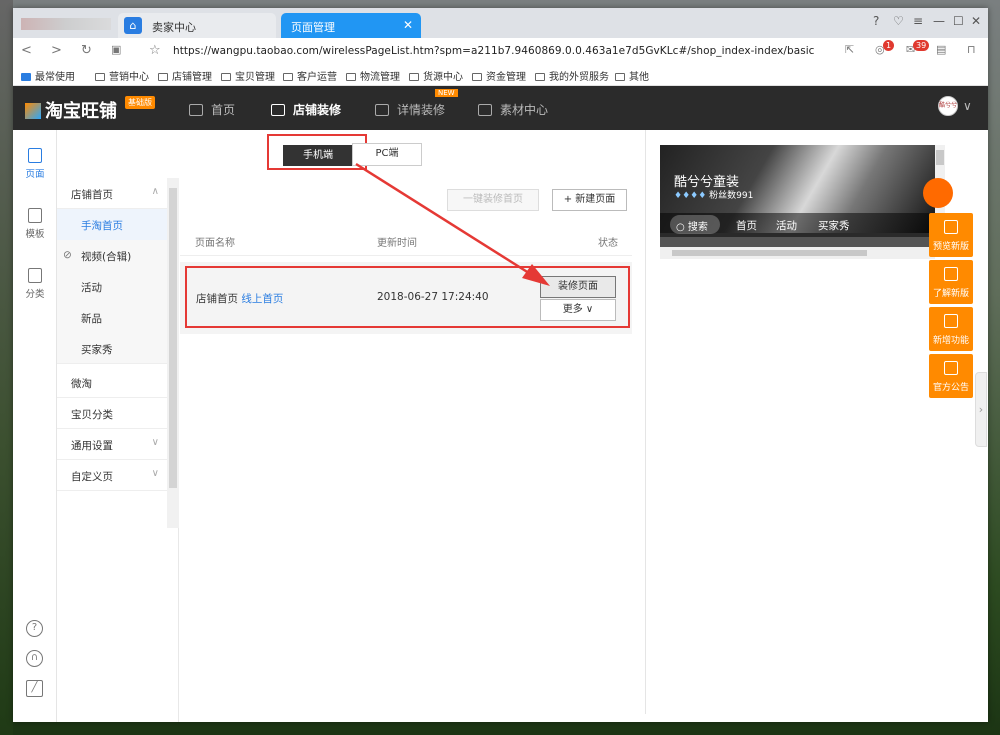  Describe the element at coordinates (981, 409) in the screenshot. I see `side-expand-handle: ›` at that location.